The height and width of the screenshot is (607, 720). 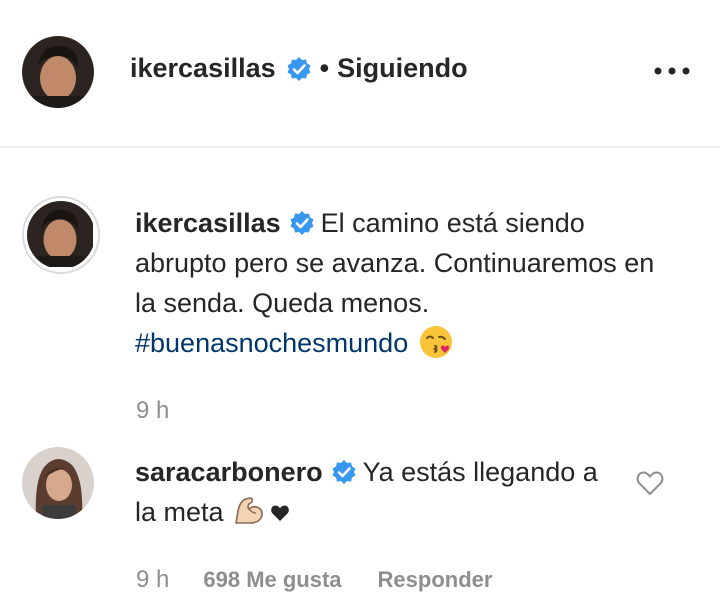 What do you see at coordinates (208, 223) in the screenshot?
I see `caption-username: ikercasillas` at bounding box center [208, 223].